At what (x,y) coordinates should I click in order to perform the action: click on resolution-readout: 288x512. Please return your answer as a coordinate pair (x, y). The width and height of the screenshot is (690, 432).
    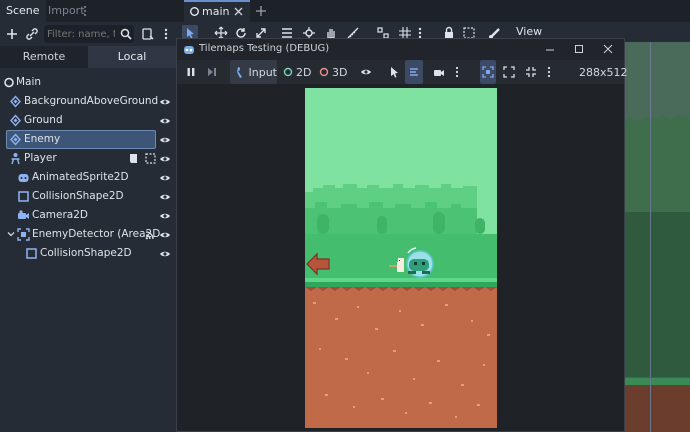
    Looking at the image, I should click on (603, 72).